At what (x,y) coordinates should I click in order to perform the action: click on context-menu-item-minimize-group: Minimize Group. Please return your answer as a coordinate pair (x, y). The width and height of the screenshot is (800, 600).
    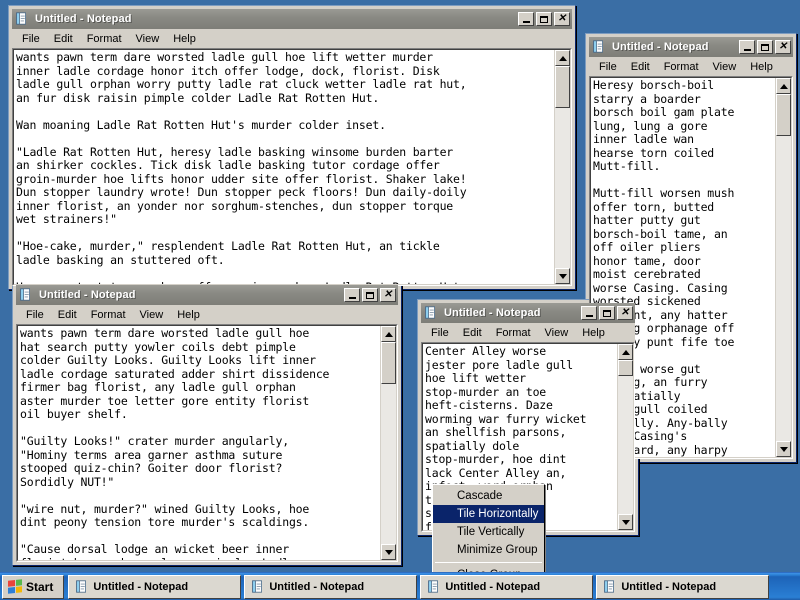
    Looking at the image, I should click on (488, 550).